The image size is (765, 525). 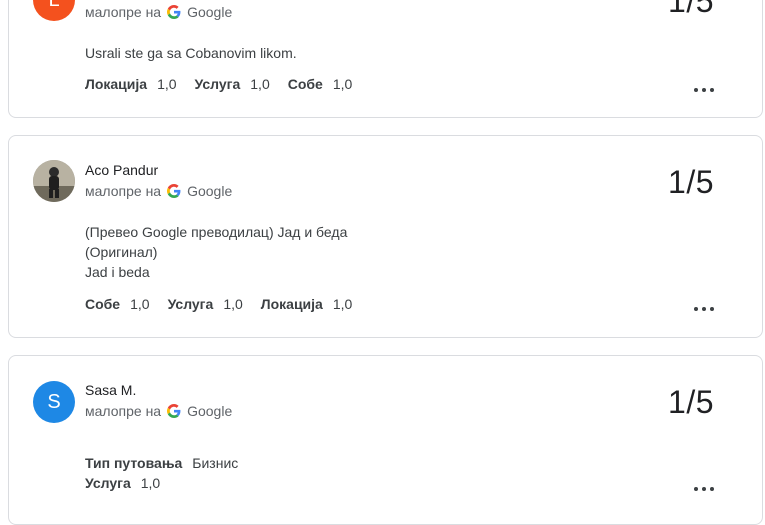 I want to click on avatar: S, so click(x=54, y=402).